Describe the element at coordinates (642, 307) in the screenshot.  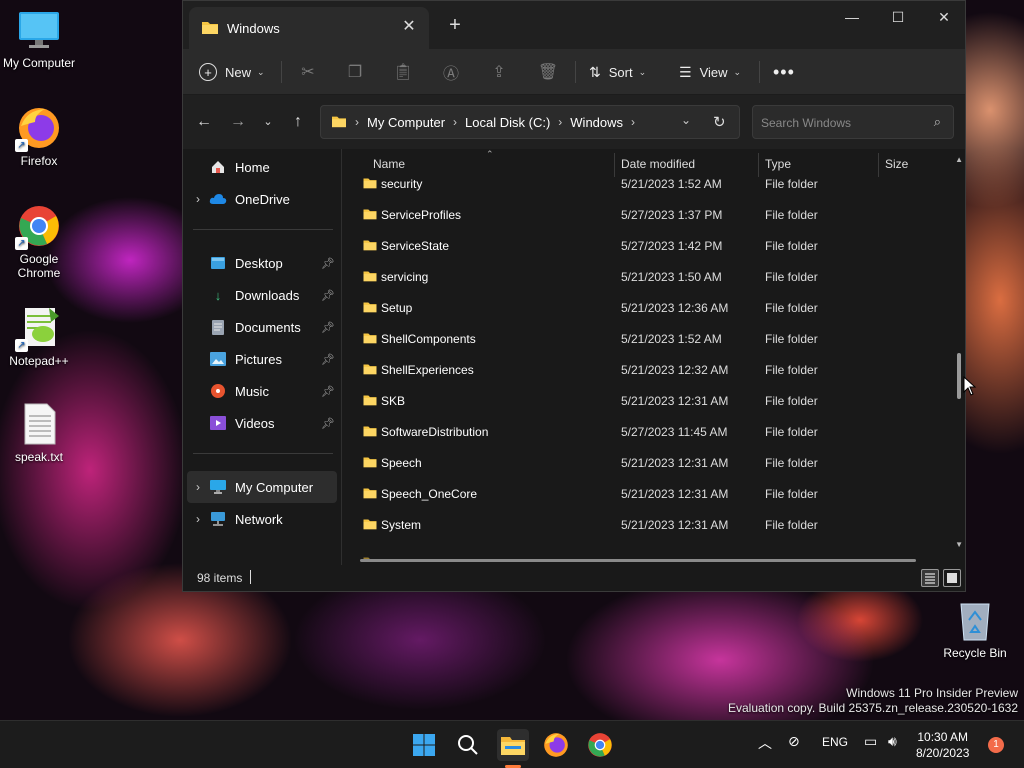
I see `table-row: Setup 5/21/2023 12:36 AM File folder` at that location.